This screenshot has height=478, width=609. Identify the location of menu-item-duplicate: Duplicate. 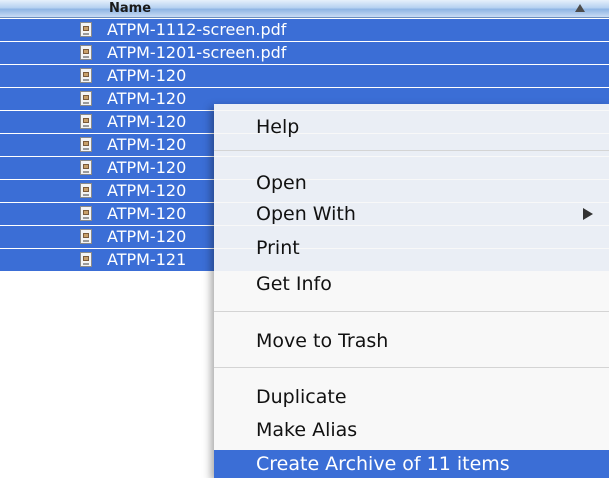
(411, 397).